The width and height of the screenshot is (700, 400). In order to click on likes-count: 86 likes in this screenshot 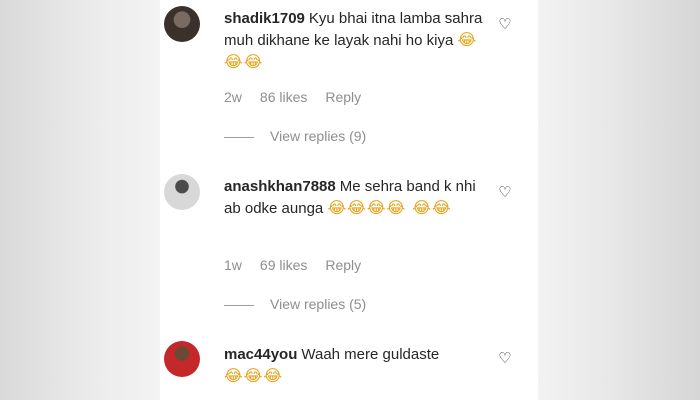, I will do `click(283, 97)`.